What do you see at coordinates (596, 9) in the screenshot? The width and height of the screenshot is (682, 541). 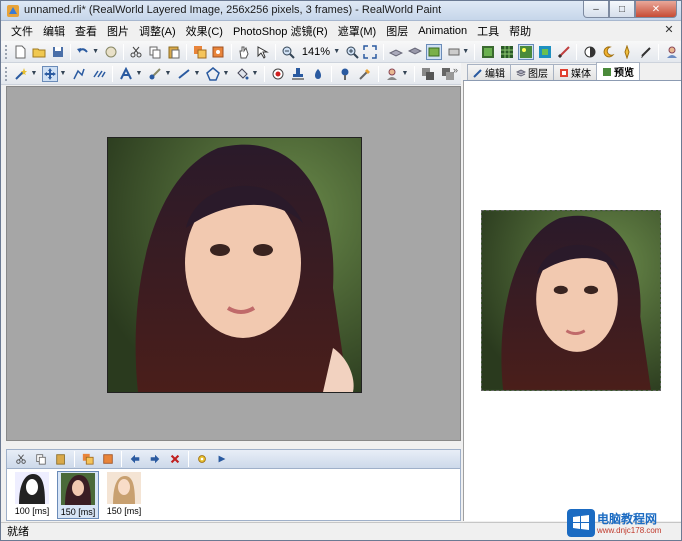 I see `minimize-button: –` at bounding box center [596, 9].